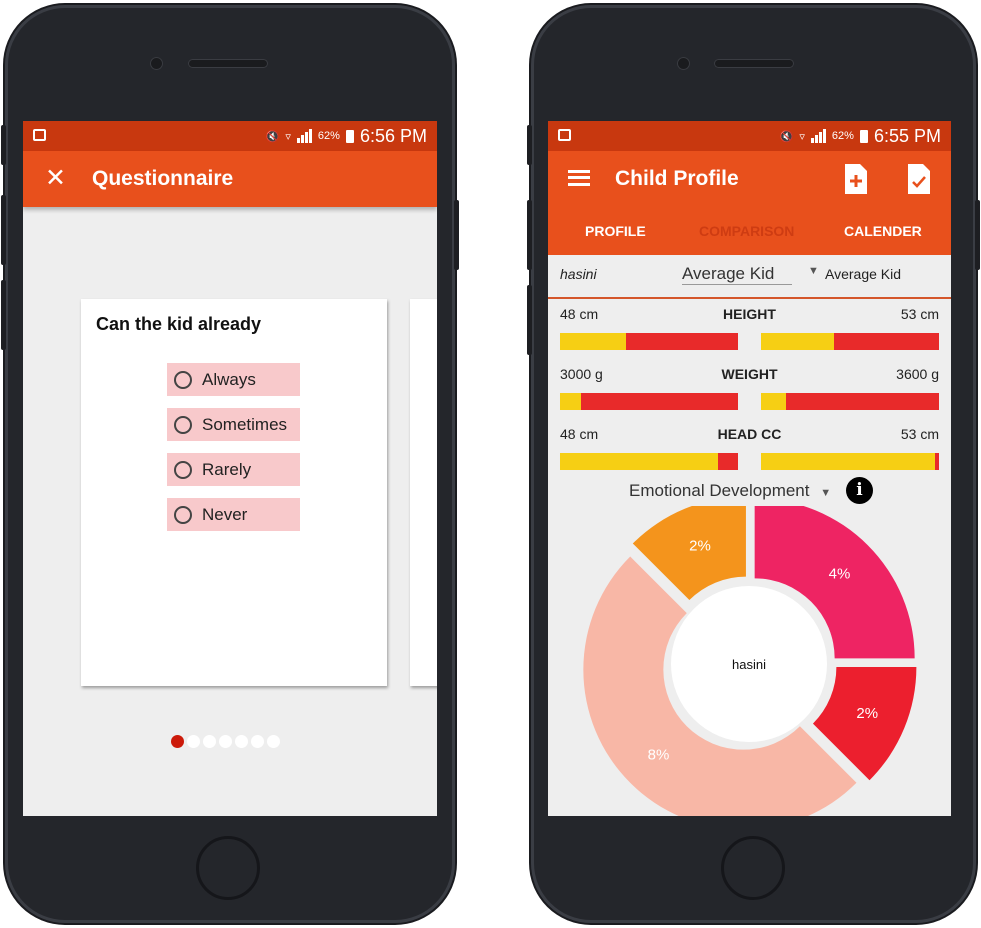  I want to click on question-text: Can the kid already, so click(179, 324).